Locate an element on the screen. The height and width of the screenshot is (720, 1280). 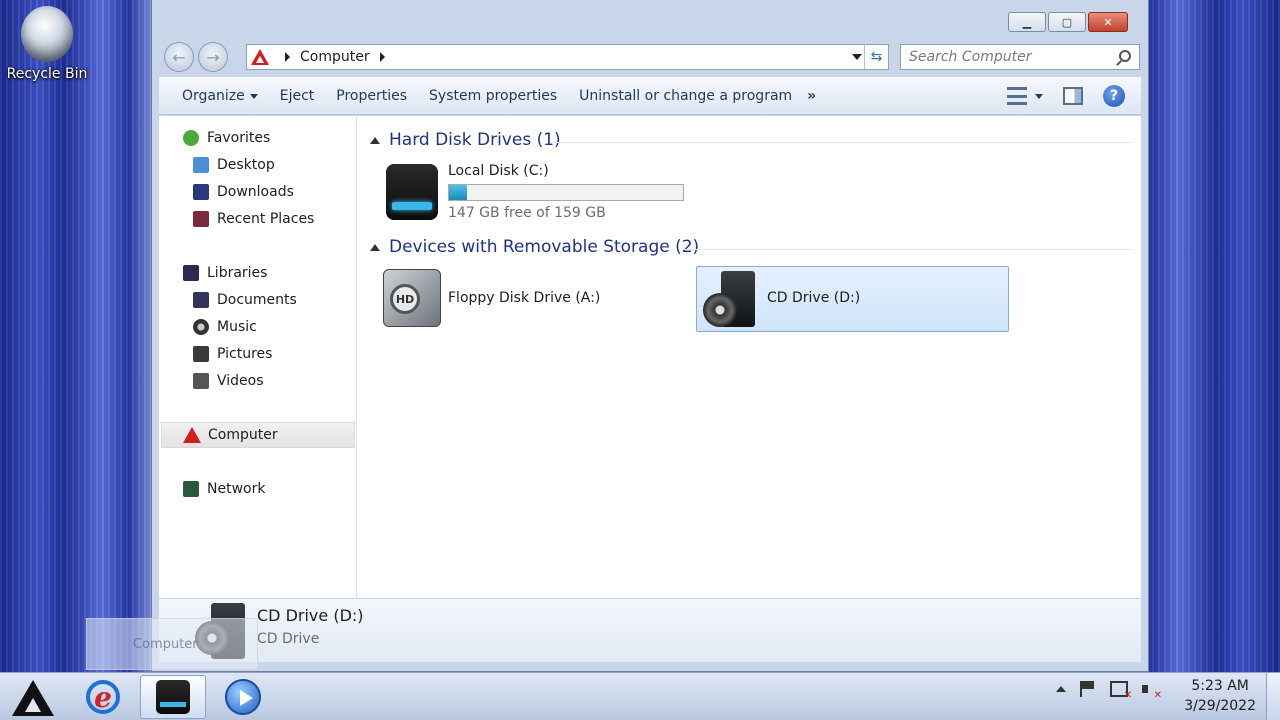
nav-recent-places: Recent Places is located at coordinates (253, 219).